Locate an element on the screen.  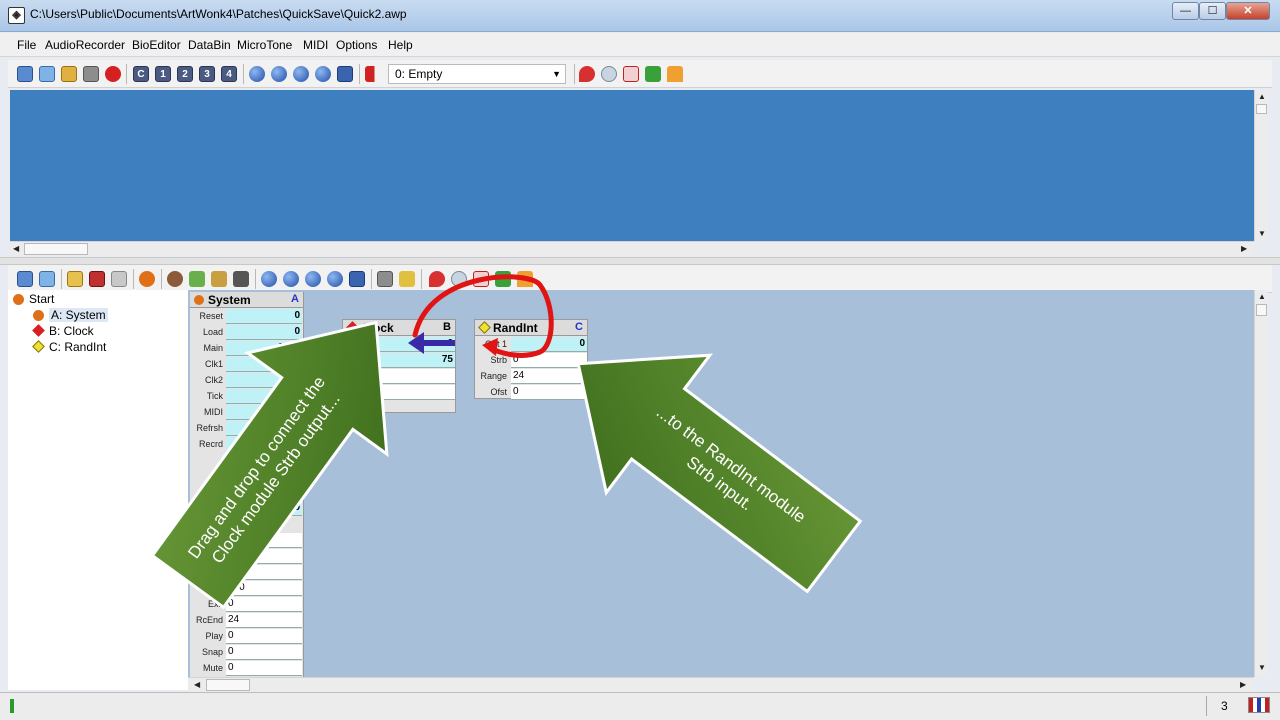
tree-item-randint: C: RandInt is located at coordinates (77, 347).